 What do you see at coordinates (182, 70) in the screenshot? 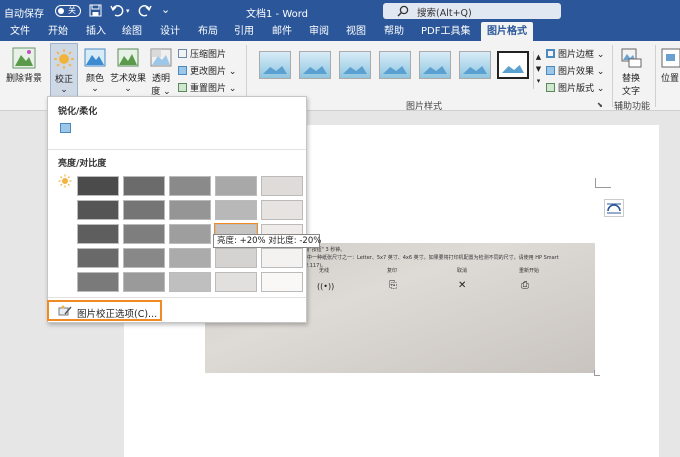
I see `change-picture-icon` at bounding box center [182, 70].